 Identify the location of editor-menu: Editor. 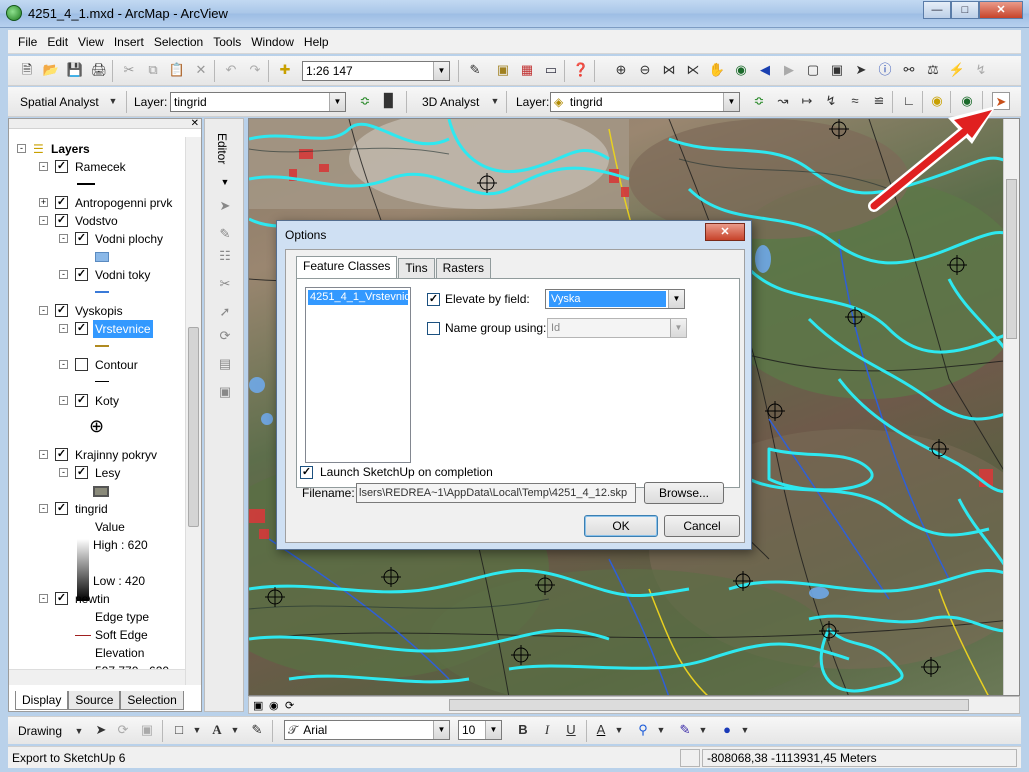
(222, 148).